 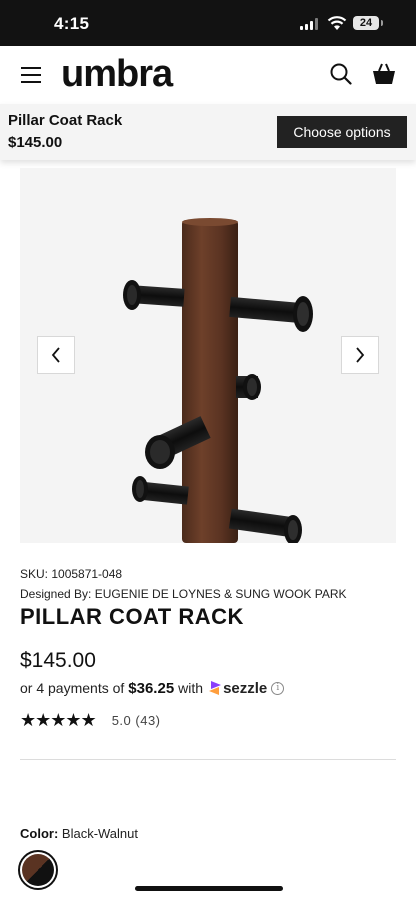 I want to click on search-icon, so click(x=341, y=74).